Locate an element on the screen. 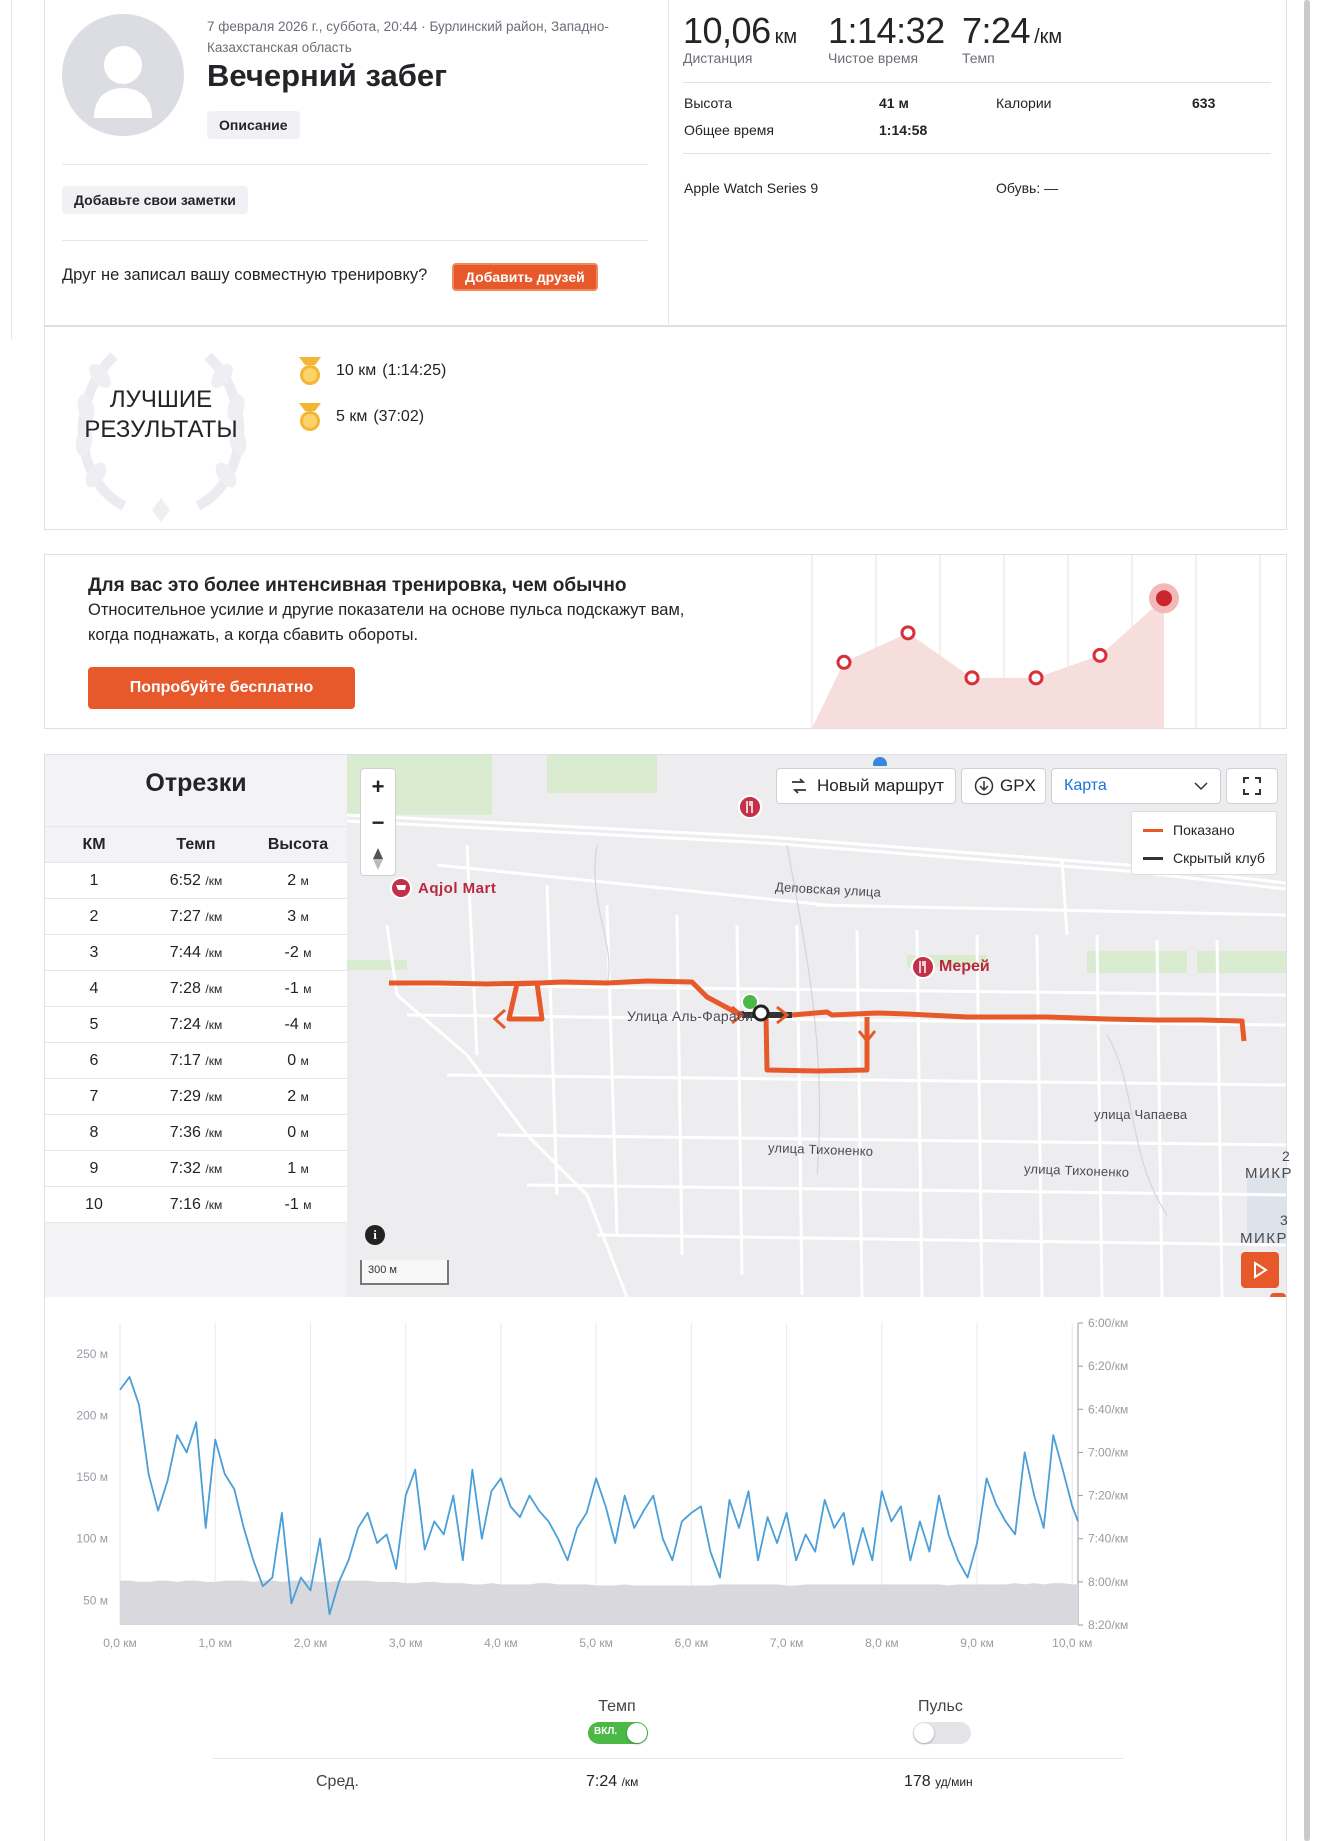  table-row: 7 7:29 /км 2 м is located at coordinates (196, 1096).